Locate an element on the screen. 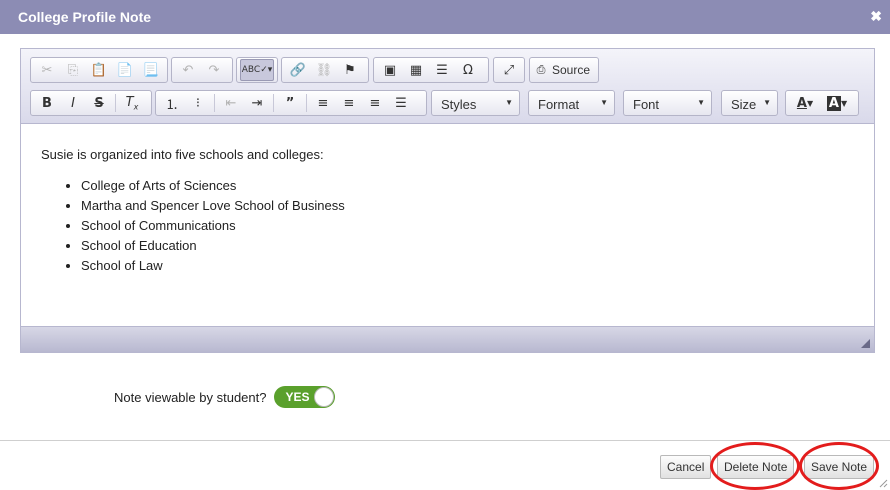 The width and height of the screenshot is (890, 490). links-group: 🔗 ⛓ ⚑ is located at coordinates (325, 70).